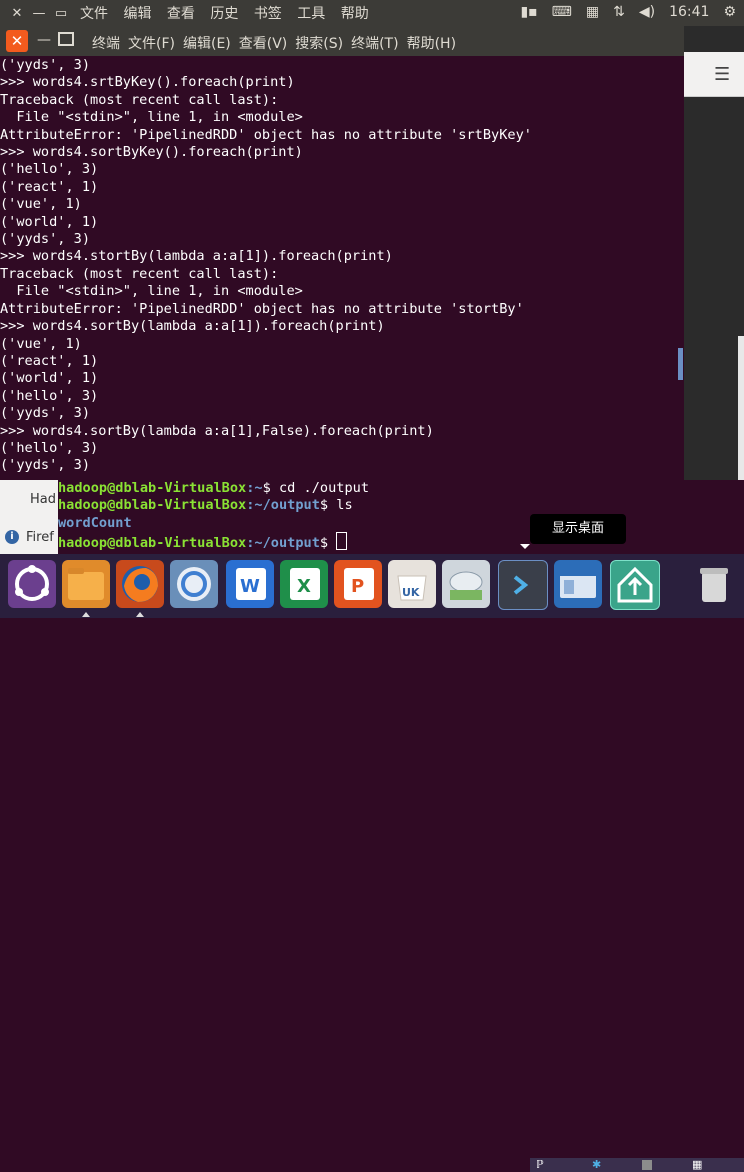 The image size is (744, 1172). What do you see at coordinates (635, 585) in the screenshot?
I see `update-icon` at bounding box center [635, 585].